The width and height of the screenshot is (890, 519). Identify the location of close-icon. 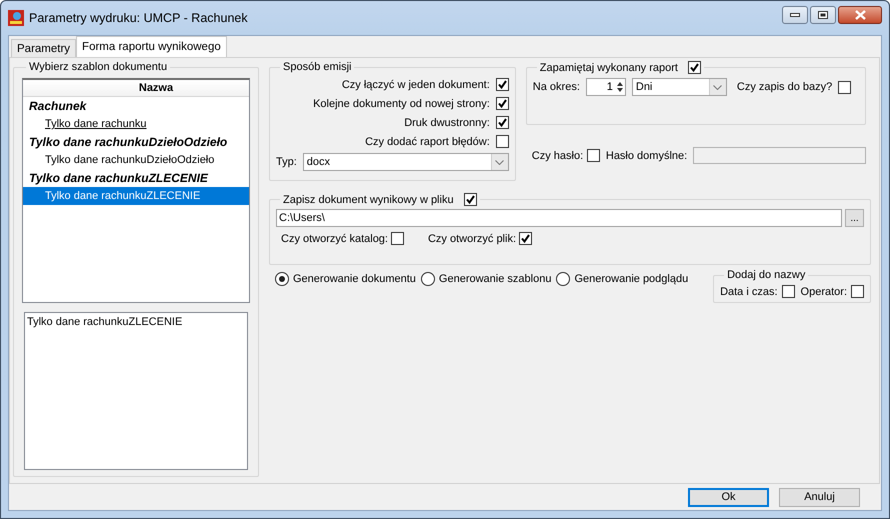
(860, 15).